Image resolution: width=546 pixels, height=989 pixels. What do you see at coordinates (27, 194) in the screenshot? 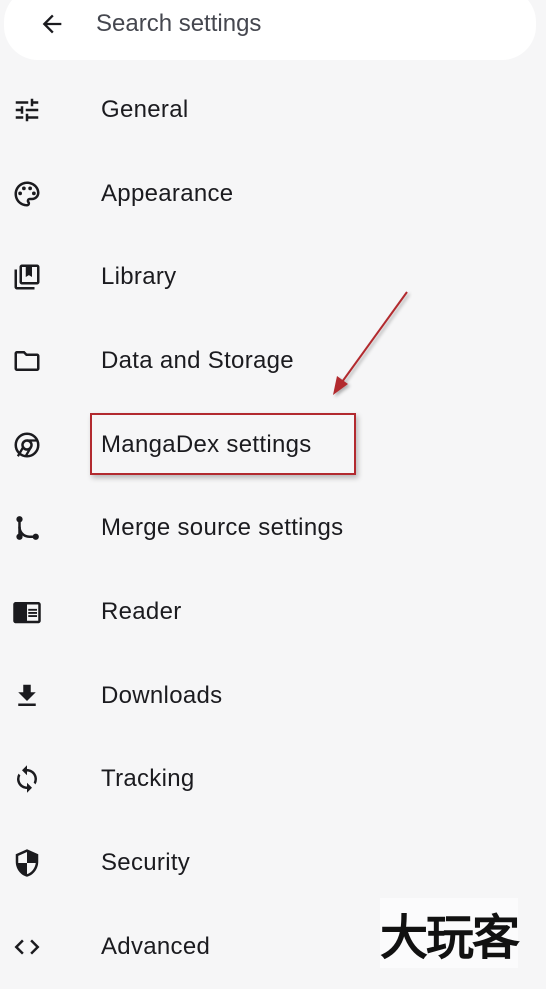
I see `palette-icon` at bounding box center [27, 194].